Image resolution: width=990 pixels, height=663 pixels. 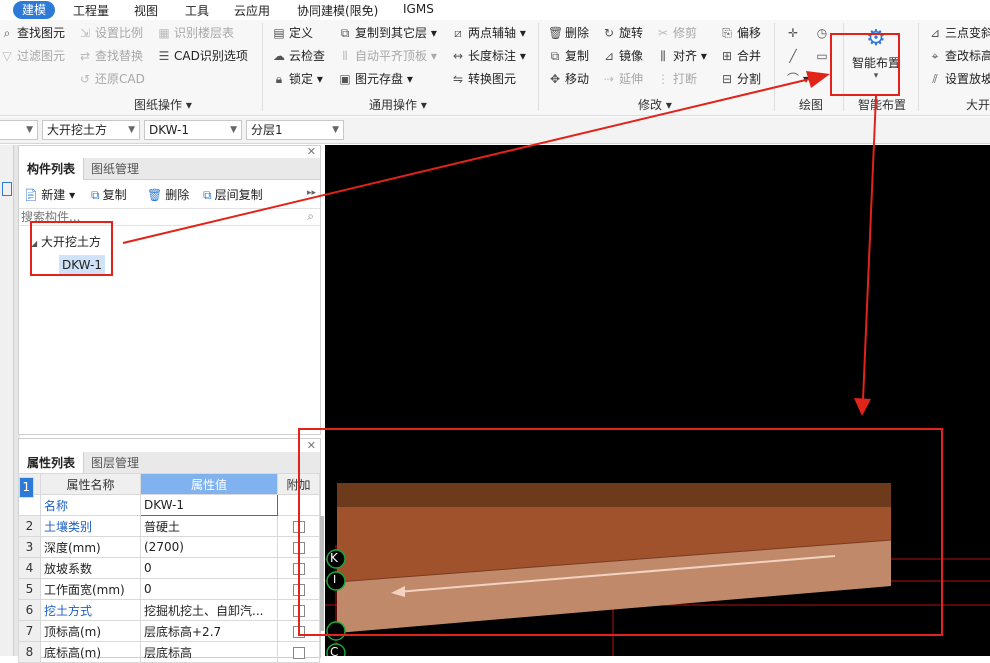 I want to click on menu-view: 视图, so click(x=146, y=10).